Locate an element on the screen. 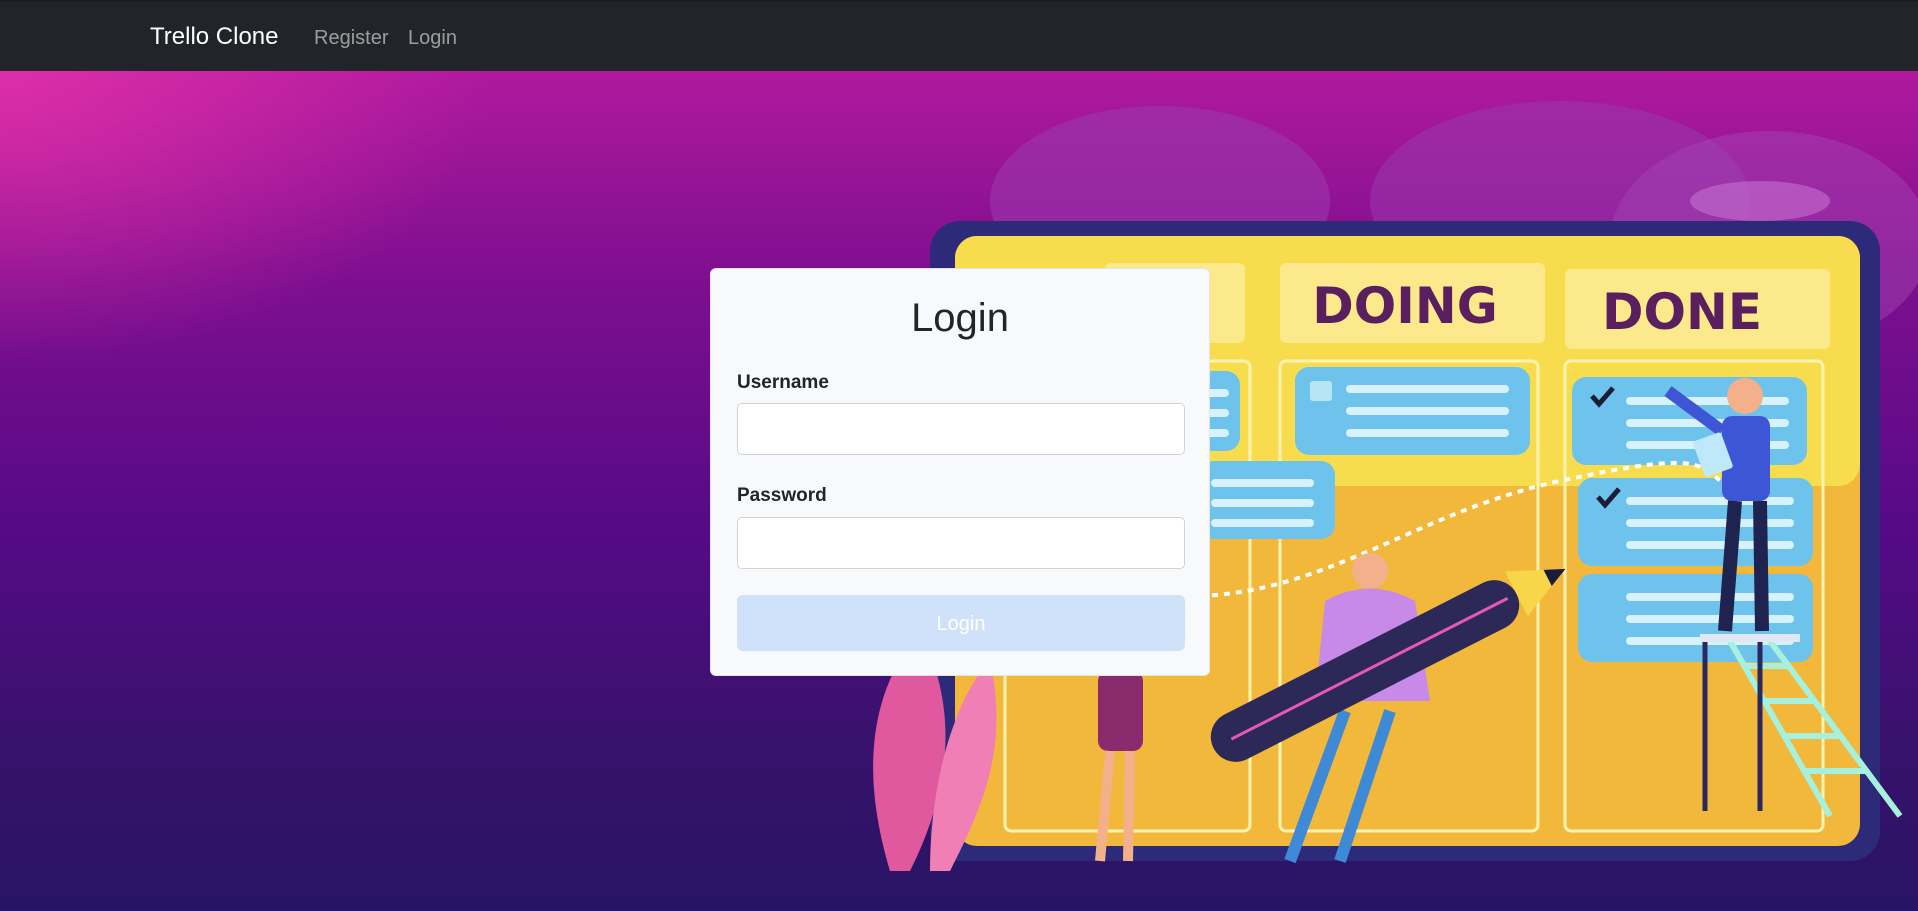 The image size is (1918, 911). login-card-title: Login is located at coordinates (960, 318).